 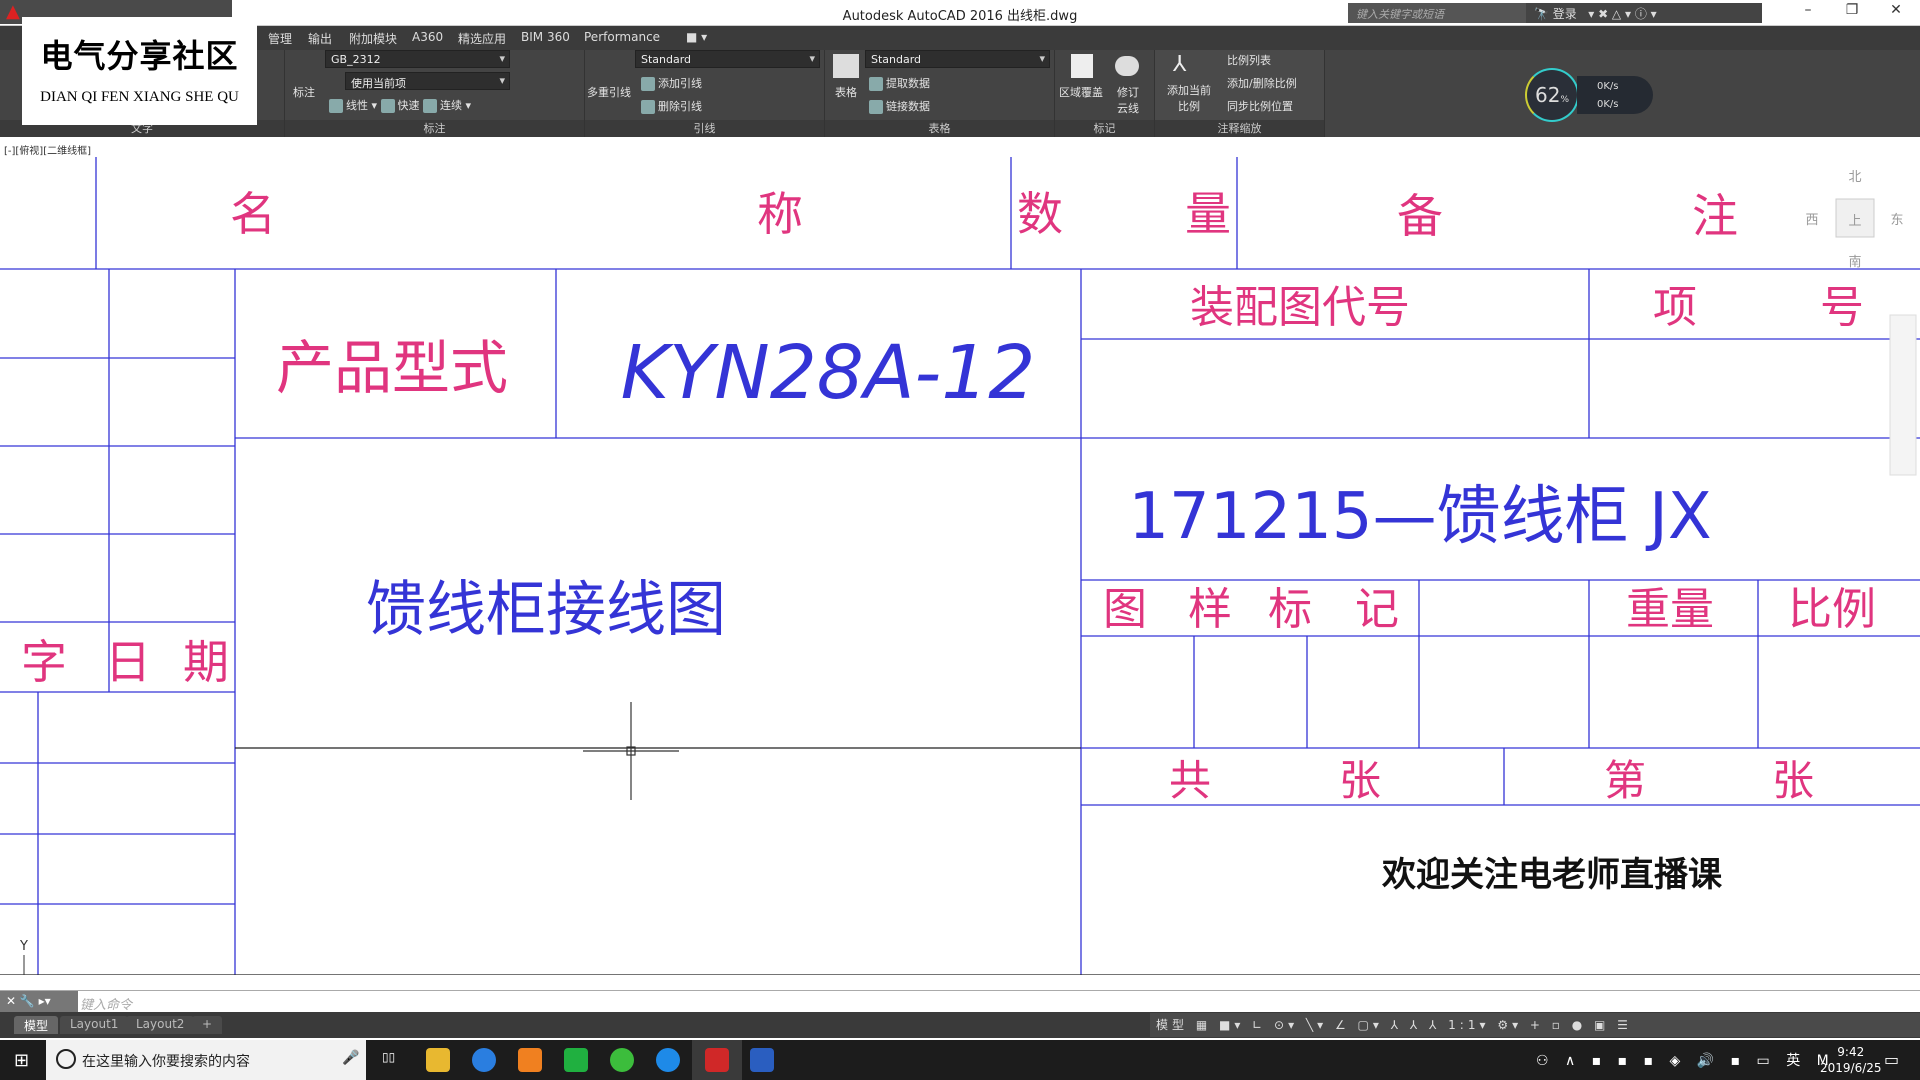 What do you see at coordinates (1262, 83) in the screenshot?
I see `add-remove-scale-button: 添加/删除比例` at bounding box center [1262, 83].